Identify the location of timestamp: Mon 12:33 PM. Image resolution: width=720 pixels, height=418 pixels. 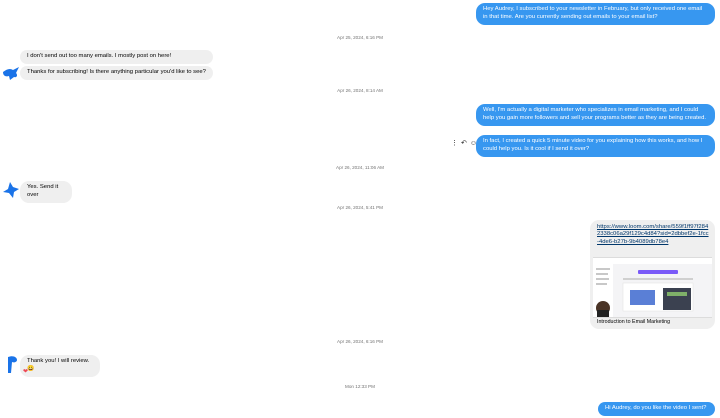
(360, 386).